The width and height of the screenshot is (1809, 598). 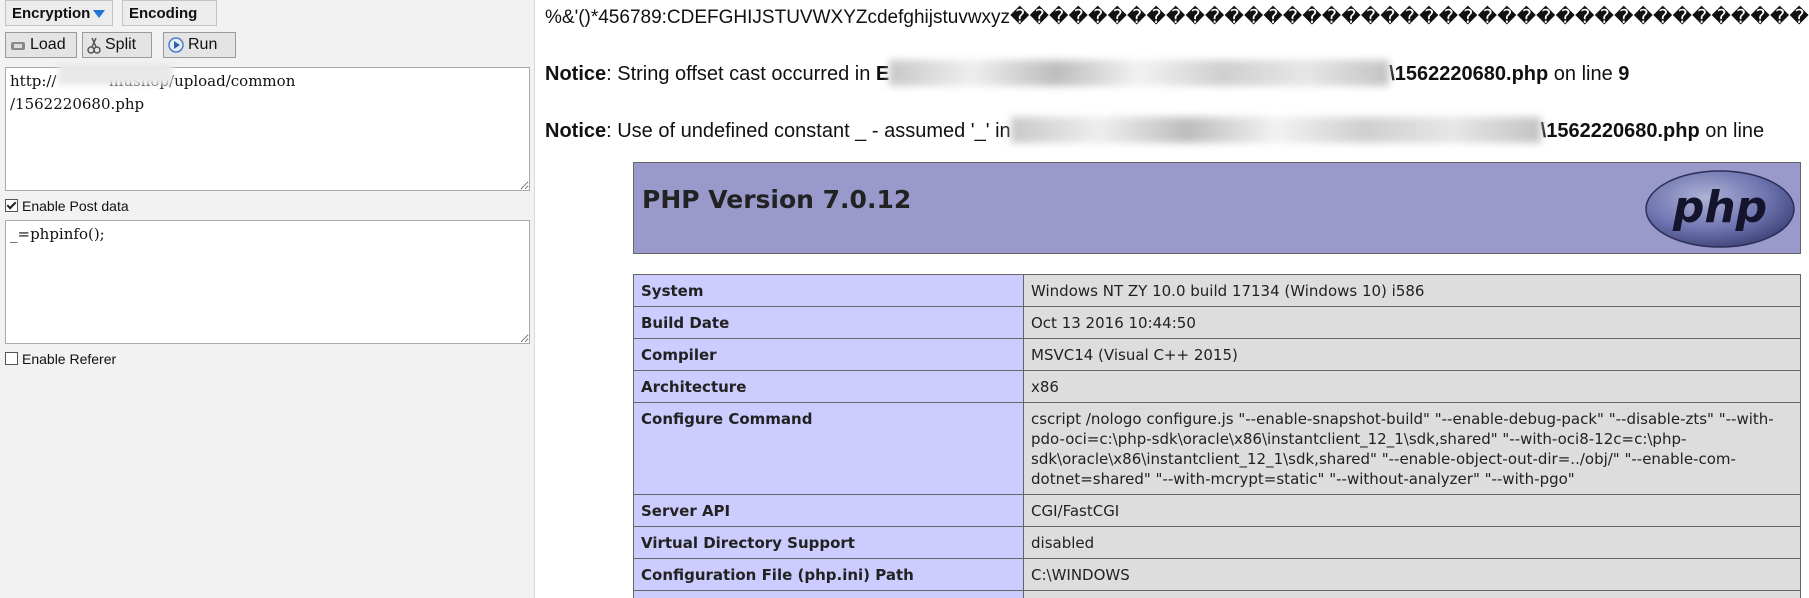 What do you see at coordinates (828, 510) in the screenshot?
I see `row-key: Server API` at bounding box center [828, 510].